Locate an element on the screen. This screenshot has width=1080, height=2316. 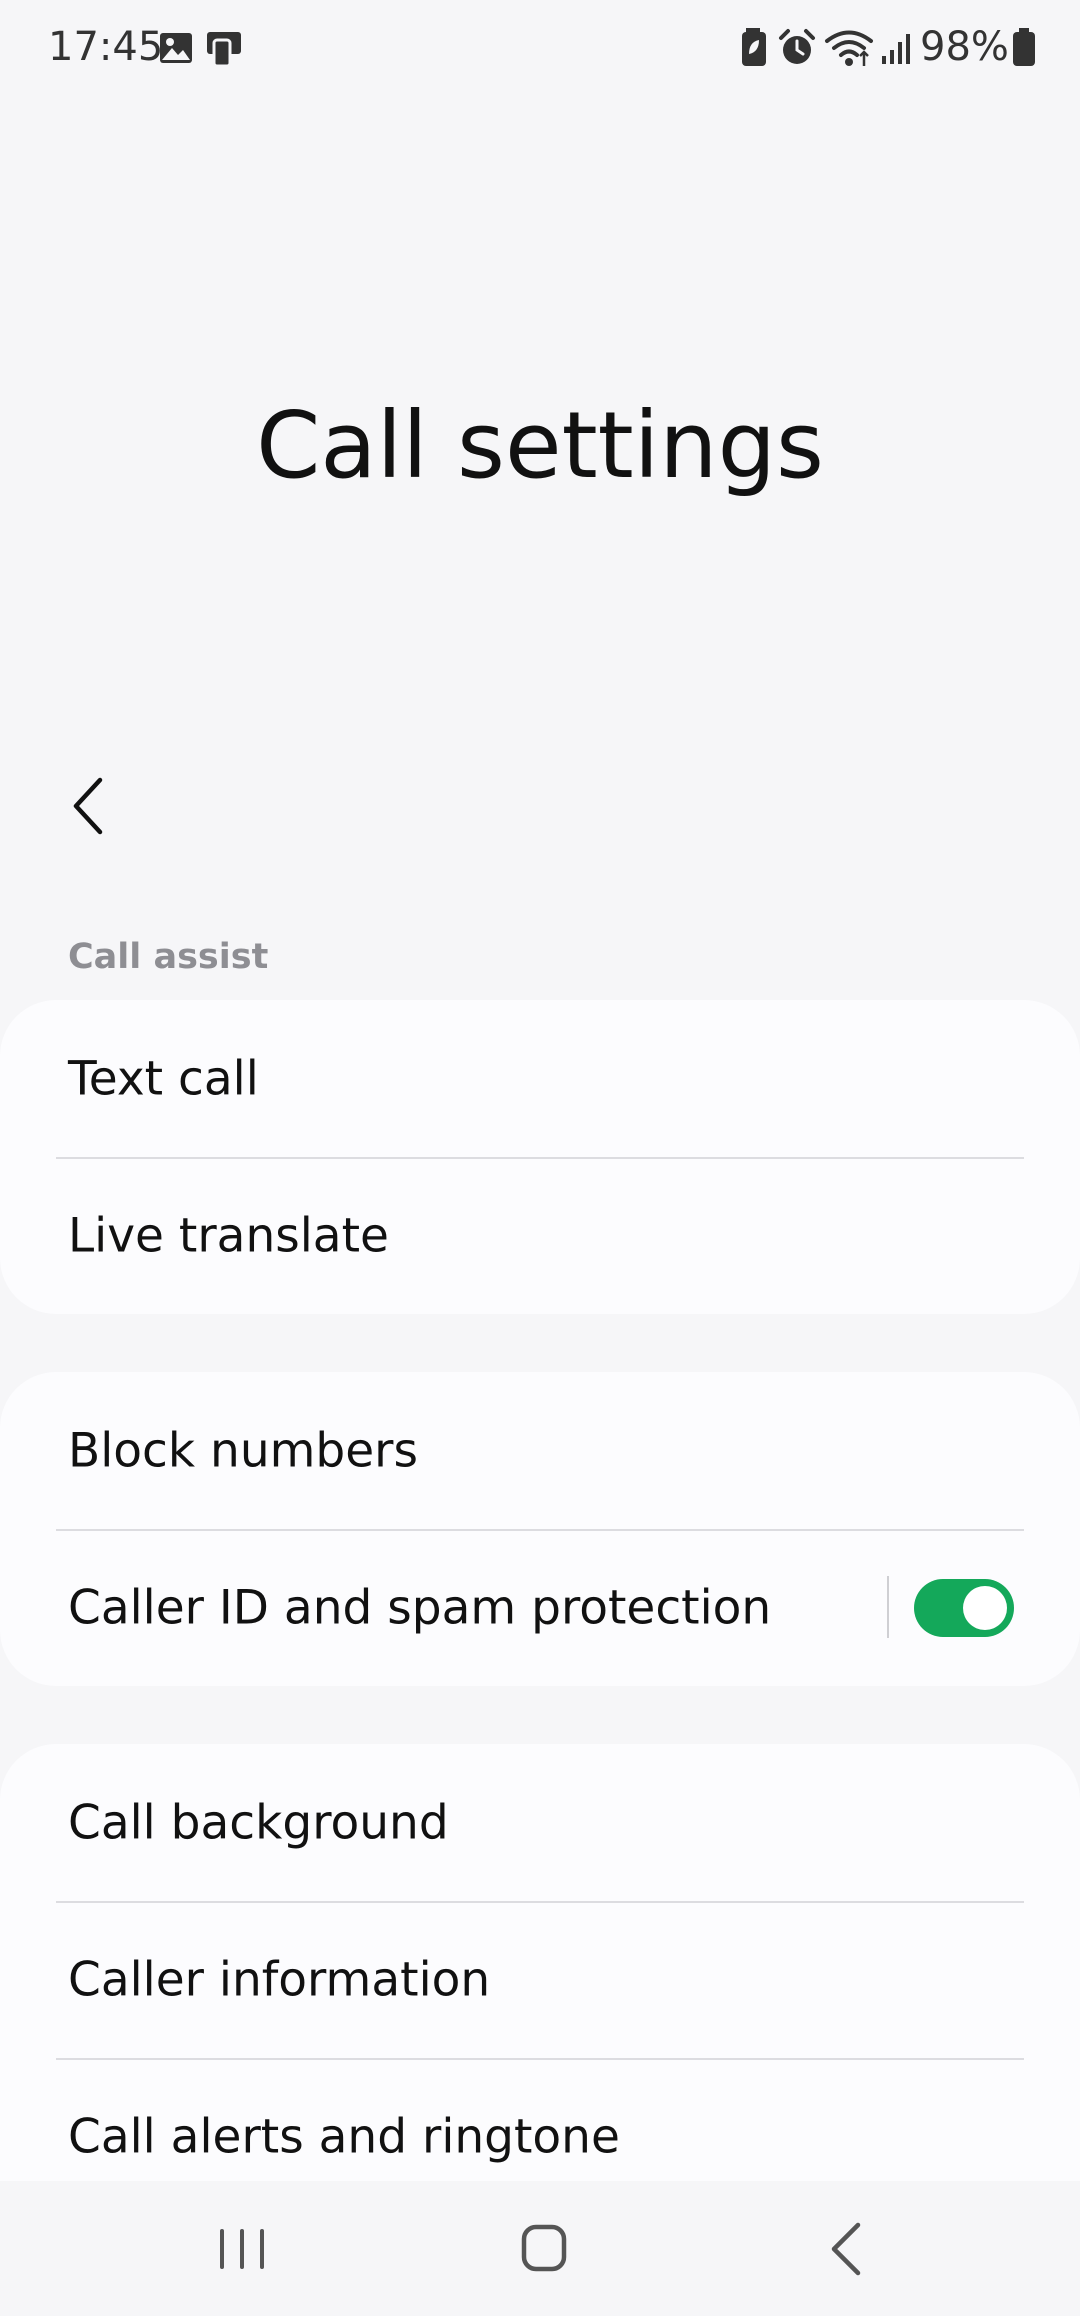
navigation-bar is located at coordinates (540, 2248).